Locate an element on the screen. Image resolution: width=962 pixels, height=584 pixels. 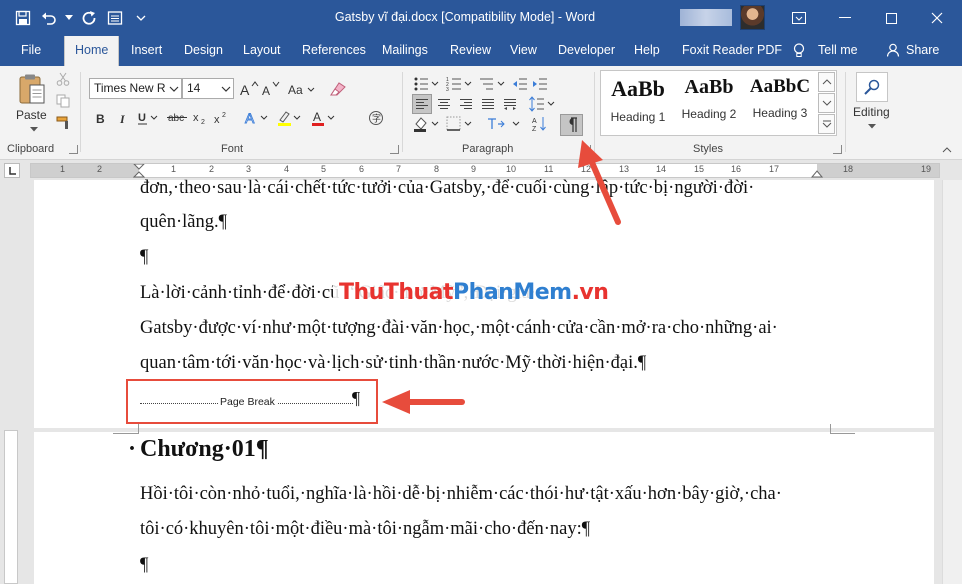
minimize-icon is located at coordinates (845, 18).